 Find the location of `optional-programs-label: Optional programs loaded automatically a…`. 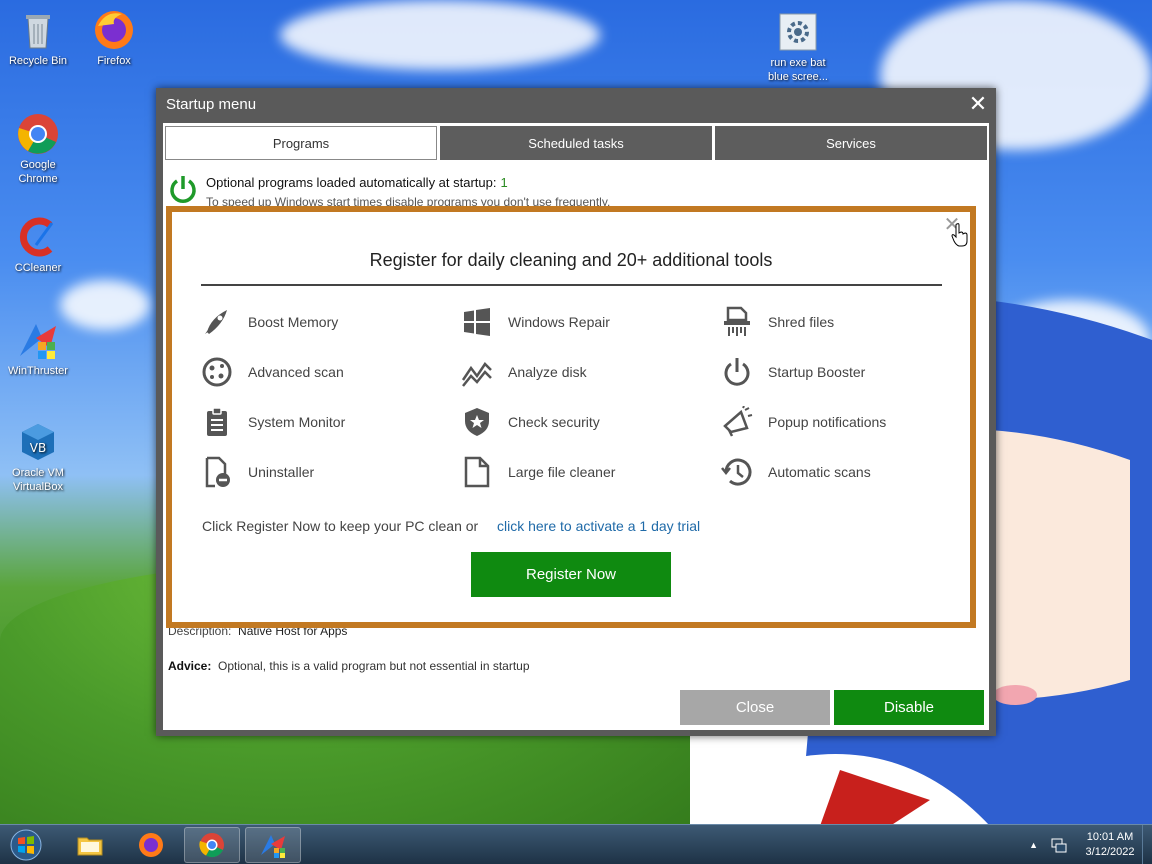

optional-programs-label: Optional programs loaded automatically a… is located at coordinates (351, 182).